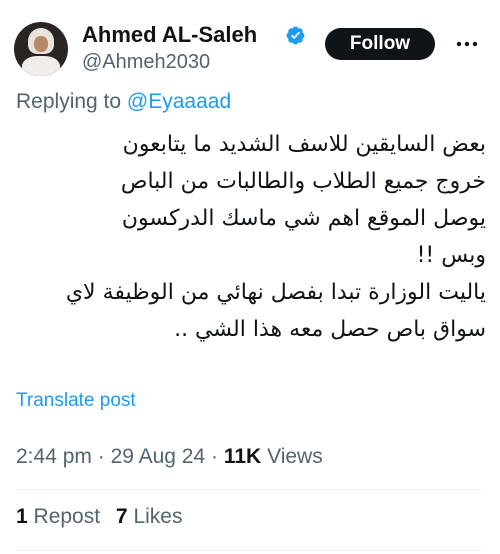 This screenshot has width=500, height=554. I want to click on tweet-text-line: وبس !!, so click(451, 255).